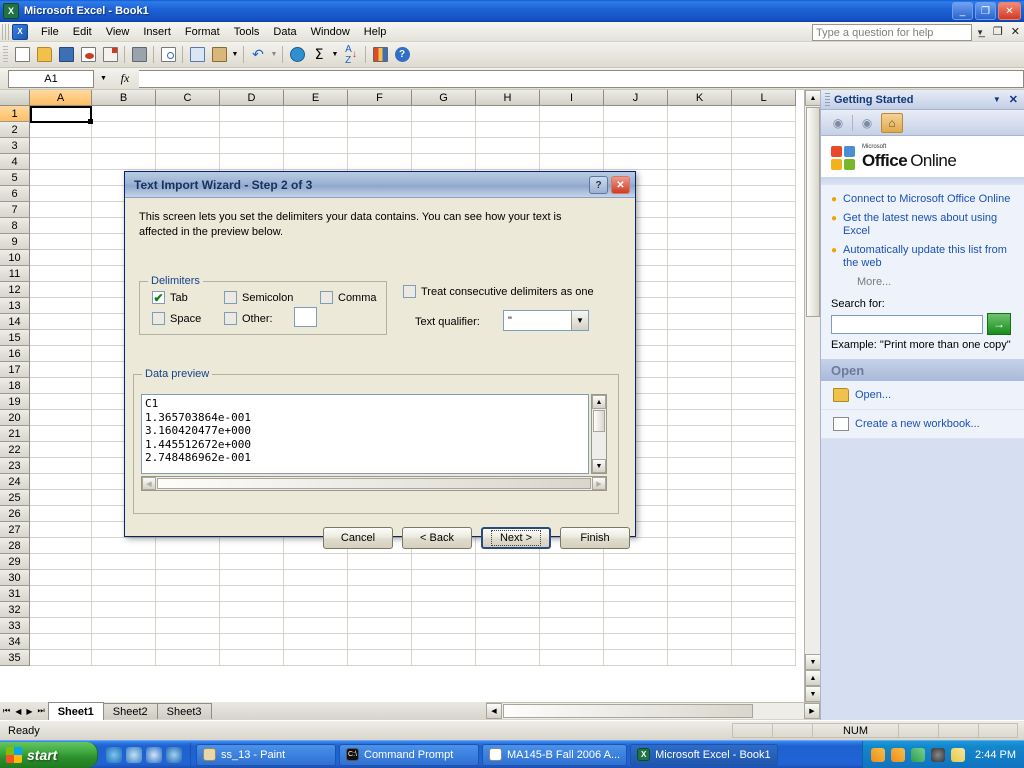  Describe the element at coordinates (380, 130) in the screenshot. I see `cell-F2` at that location.